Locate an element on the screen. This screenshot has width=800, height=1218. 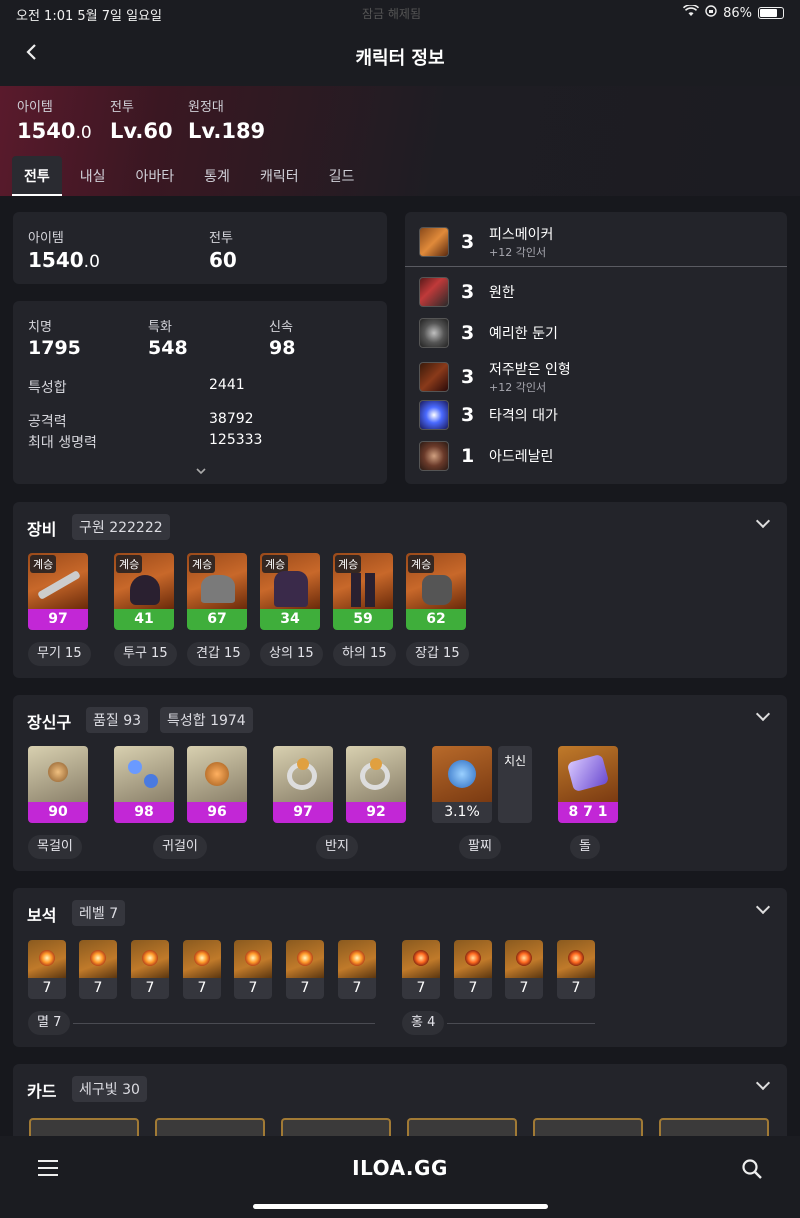
quality-chip: 품질 93 is located at coordinates (117, 720).